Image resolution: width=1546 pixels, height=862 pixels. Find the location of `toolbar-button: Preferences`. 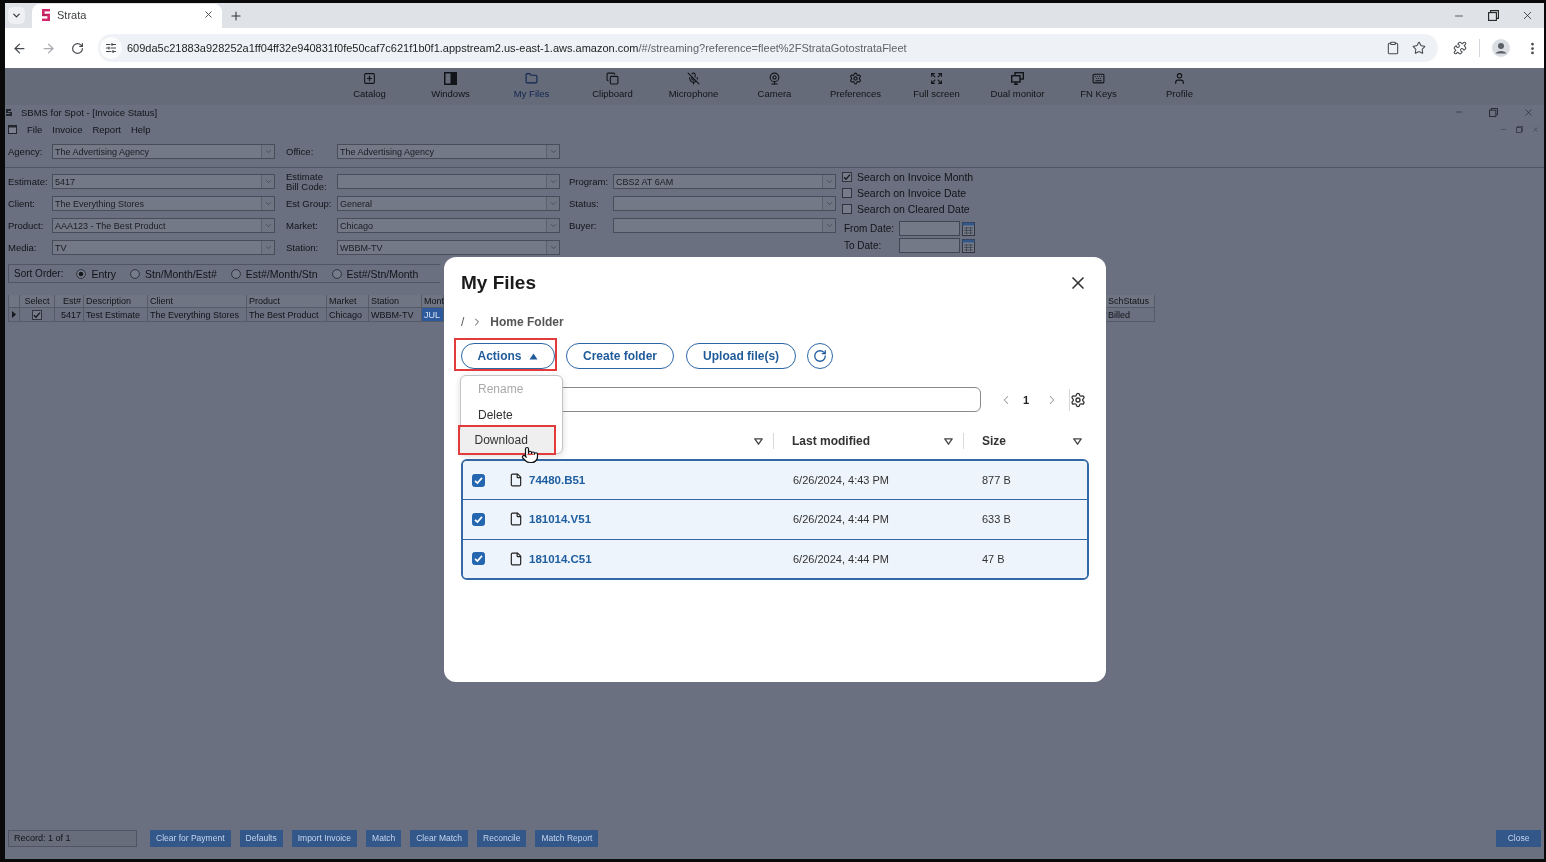

toolbar-button: Preferences is located at coordinates (855, 86).